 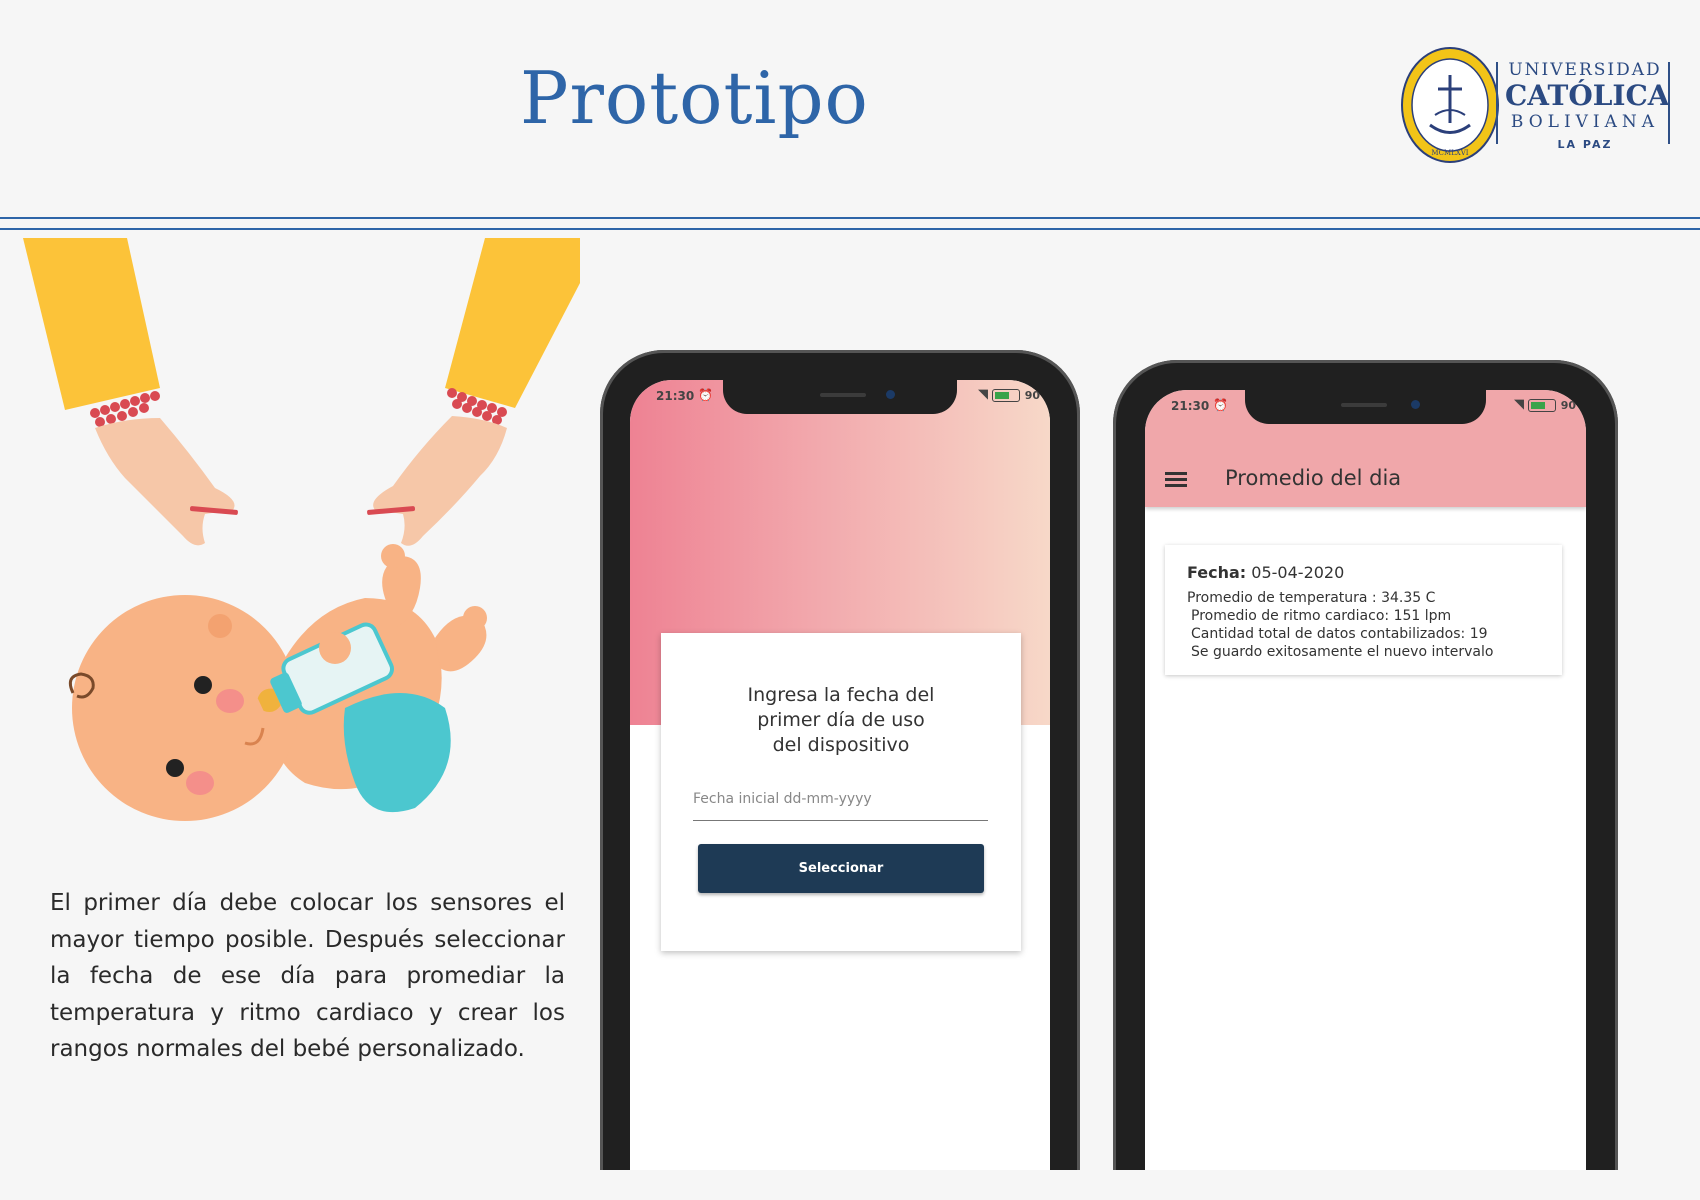 What do you see at coordinates (165, 482) in the screenshot?
I see `left-hand` at bounding box center [165, 482].